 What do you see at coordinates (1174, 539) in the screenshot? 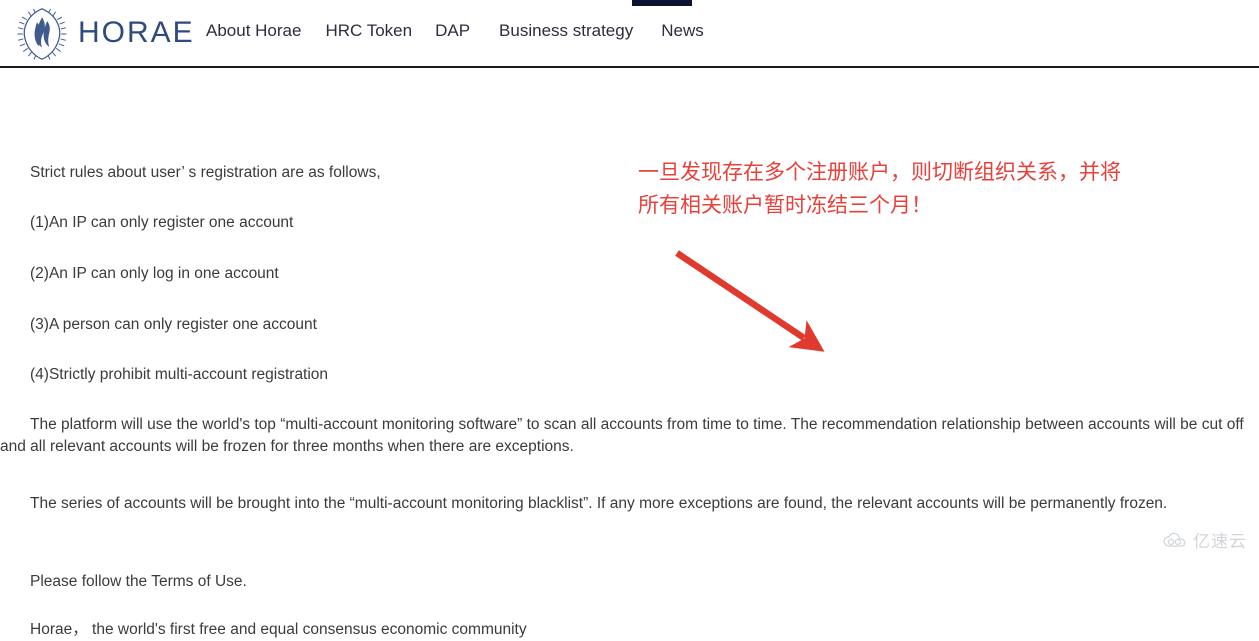
I see `cloud-icon` at bounding box center [1174, 539].